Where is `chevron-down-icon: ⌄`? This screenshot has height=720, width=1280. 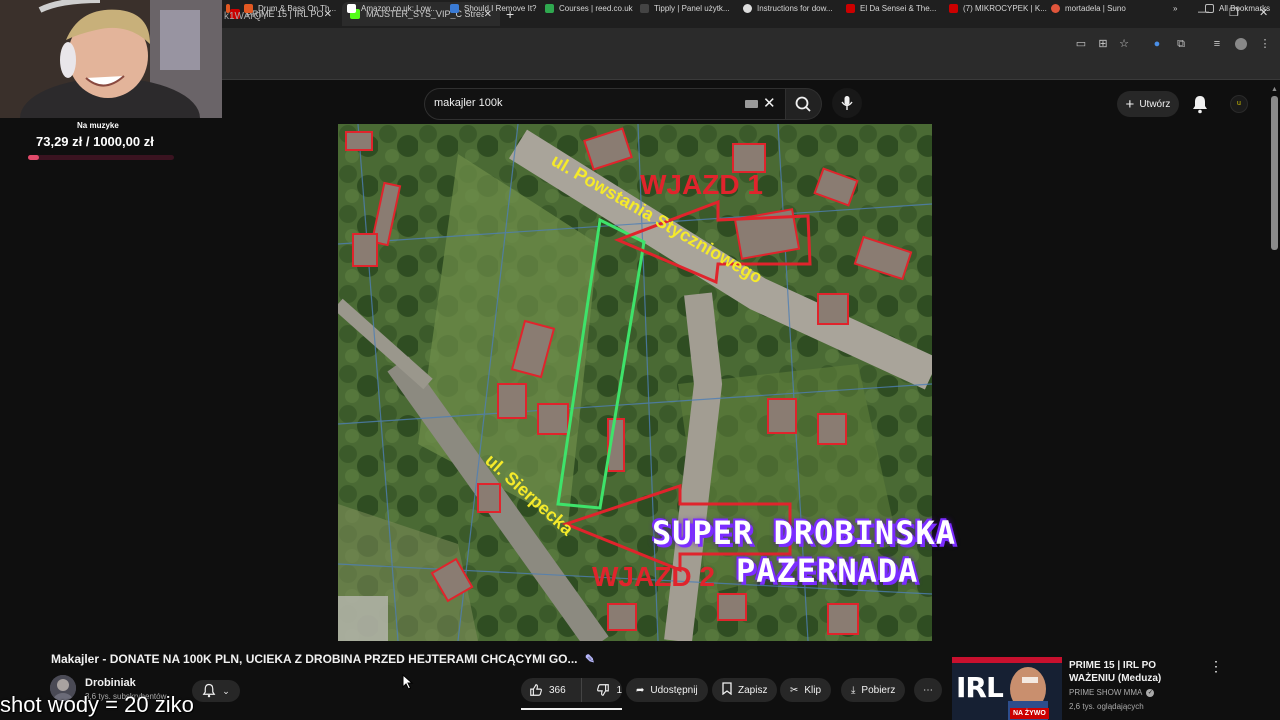 chevron-down-icon: ⌄ is located at coordinates (226, 690).